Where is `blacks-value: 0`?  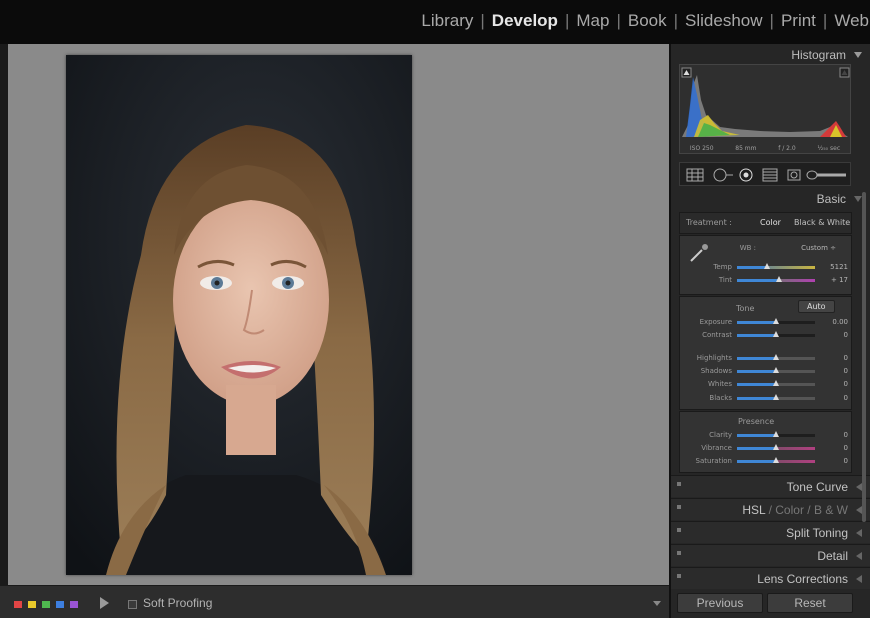 blacks-value: 0 is located at coordinates (834, 398).